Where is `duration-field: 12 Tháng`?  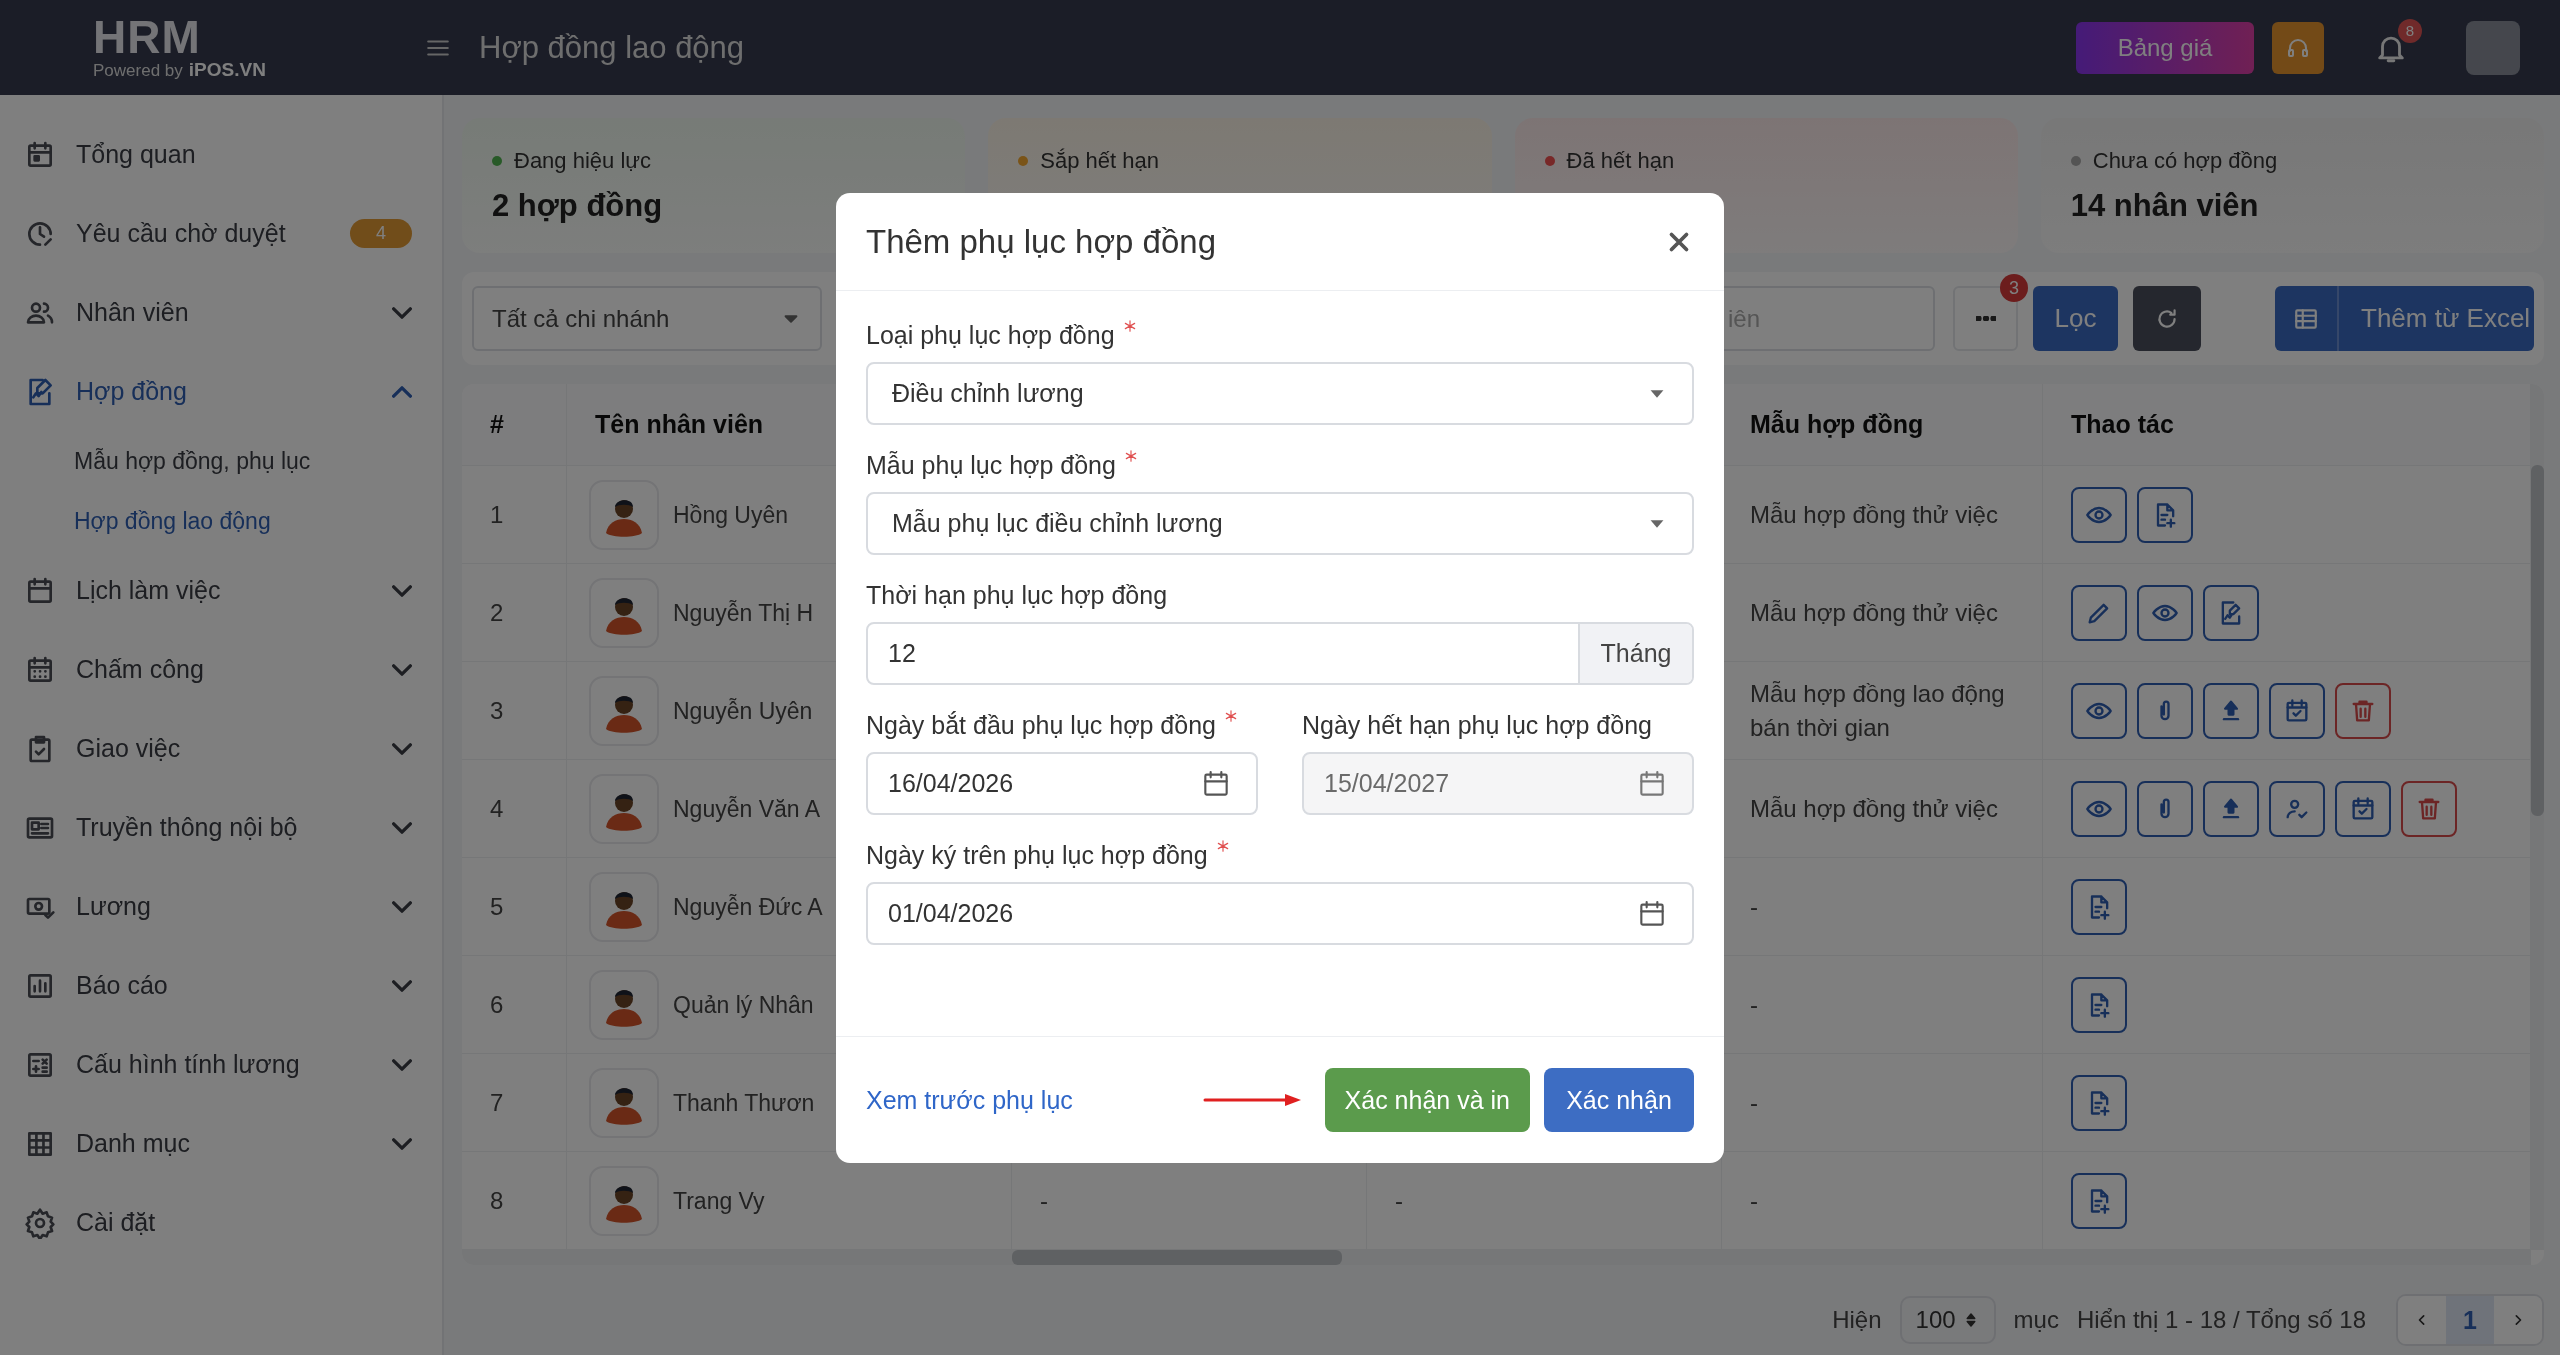 duration-field: 12 Tháng is located at coordinates (1280, 653).